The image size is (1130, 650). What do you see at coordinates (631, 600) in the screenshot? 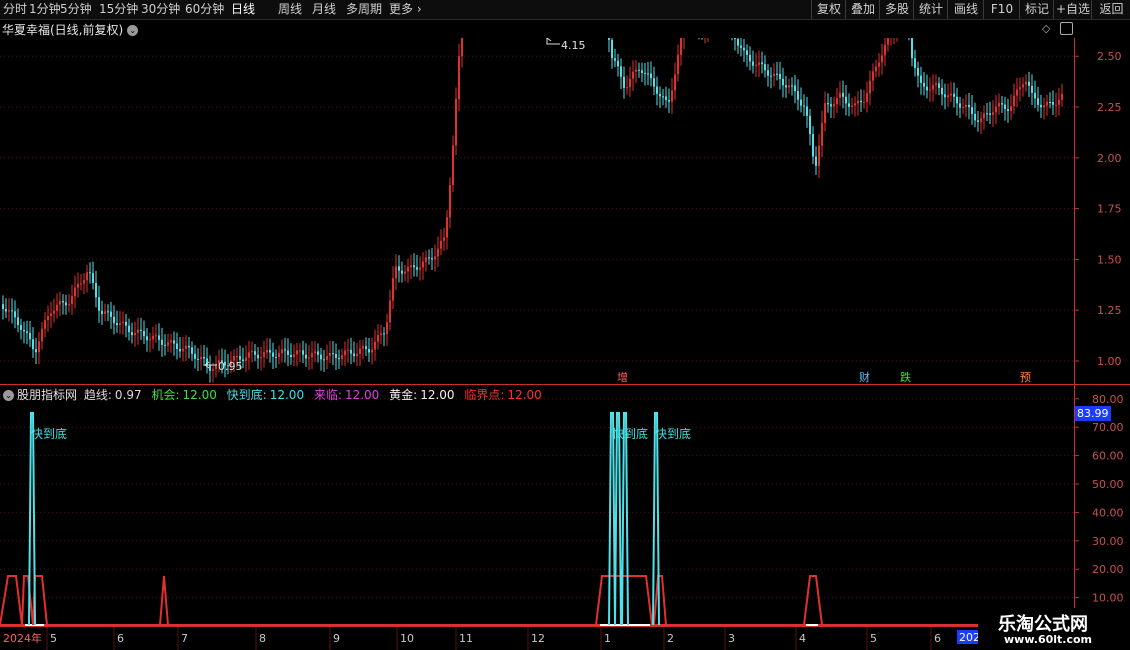
I see `critical-line` at bounding box center [631, 600].